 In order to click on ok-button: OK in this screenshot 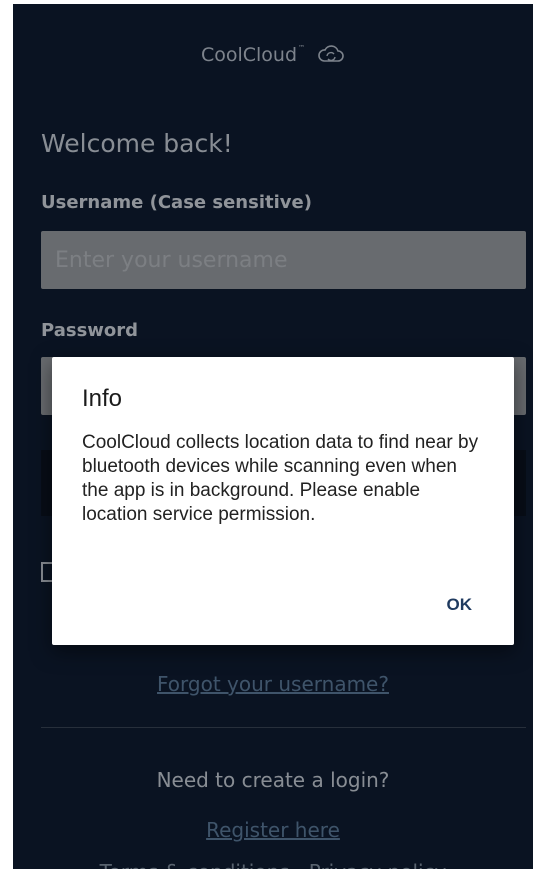, I will do `click(460, 605)`.